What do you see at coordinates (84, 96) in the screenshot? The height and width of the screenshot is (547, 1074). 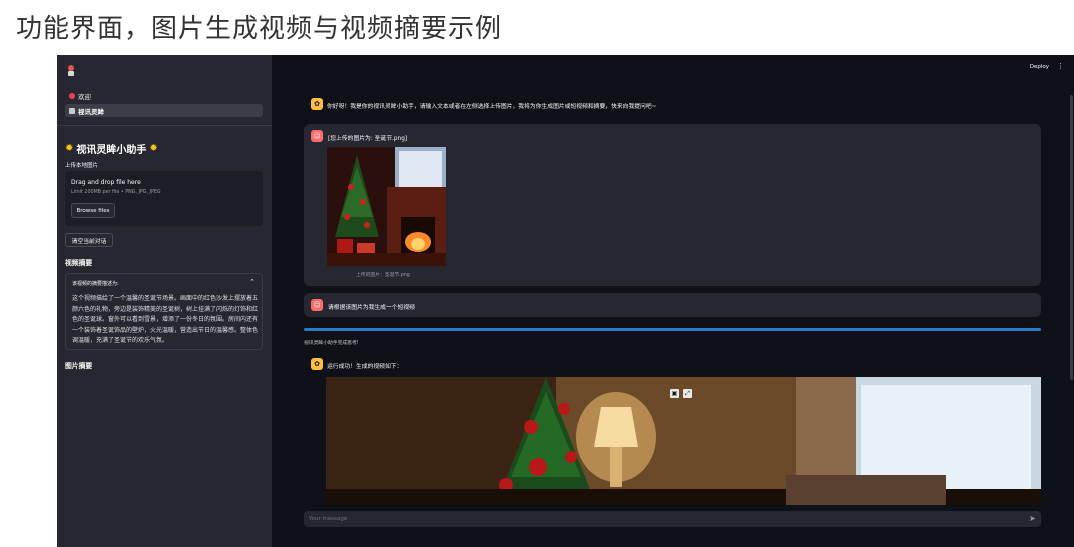 I see `sidebar-item-label: 欢迎` at bounding box center [84, 96].